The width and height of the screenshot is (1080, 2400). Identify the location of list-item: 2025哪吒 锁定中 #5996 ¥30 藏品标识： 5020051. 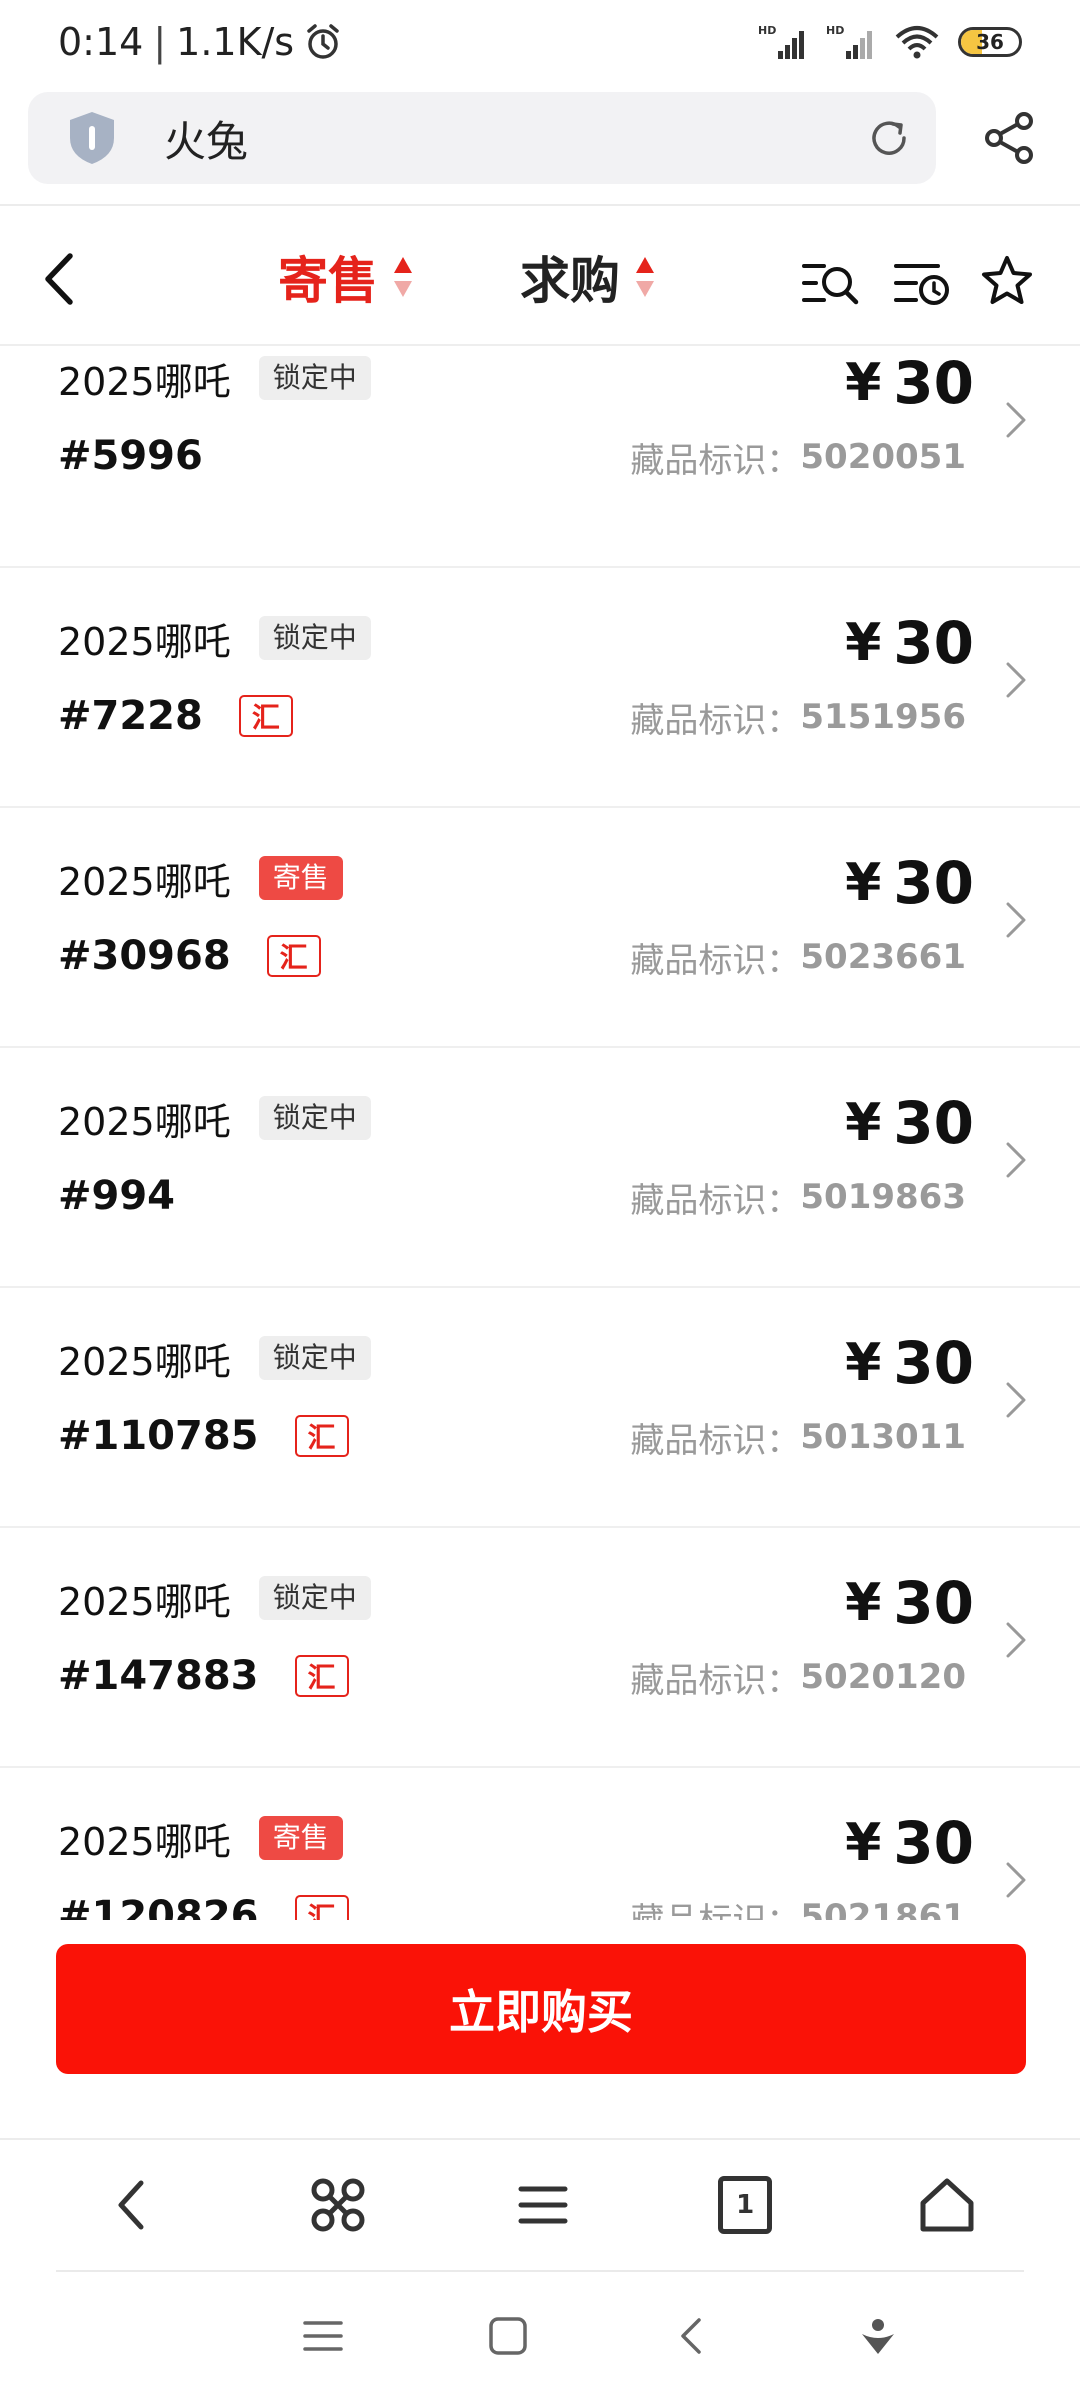
(540, 458).